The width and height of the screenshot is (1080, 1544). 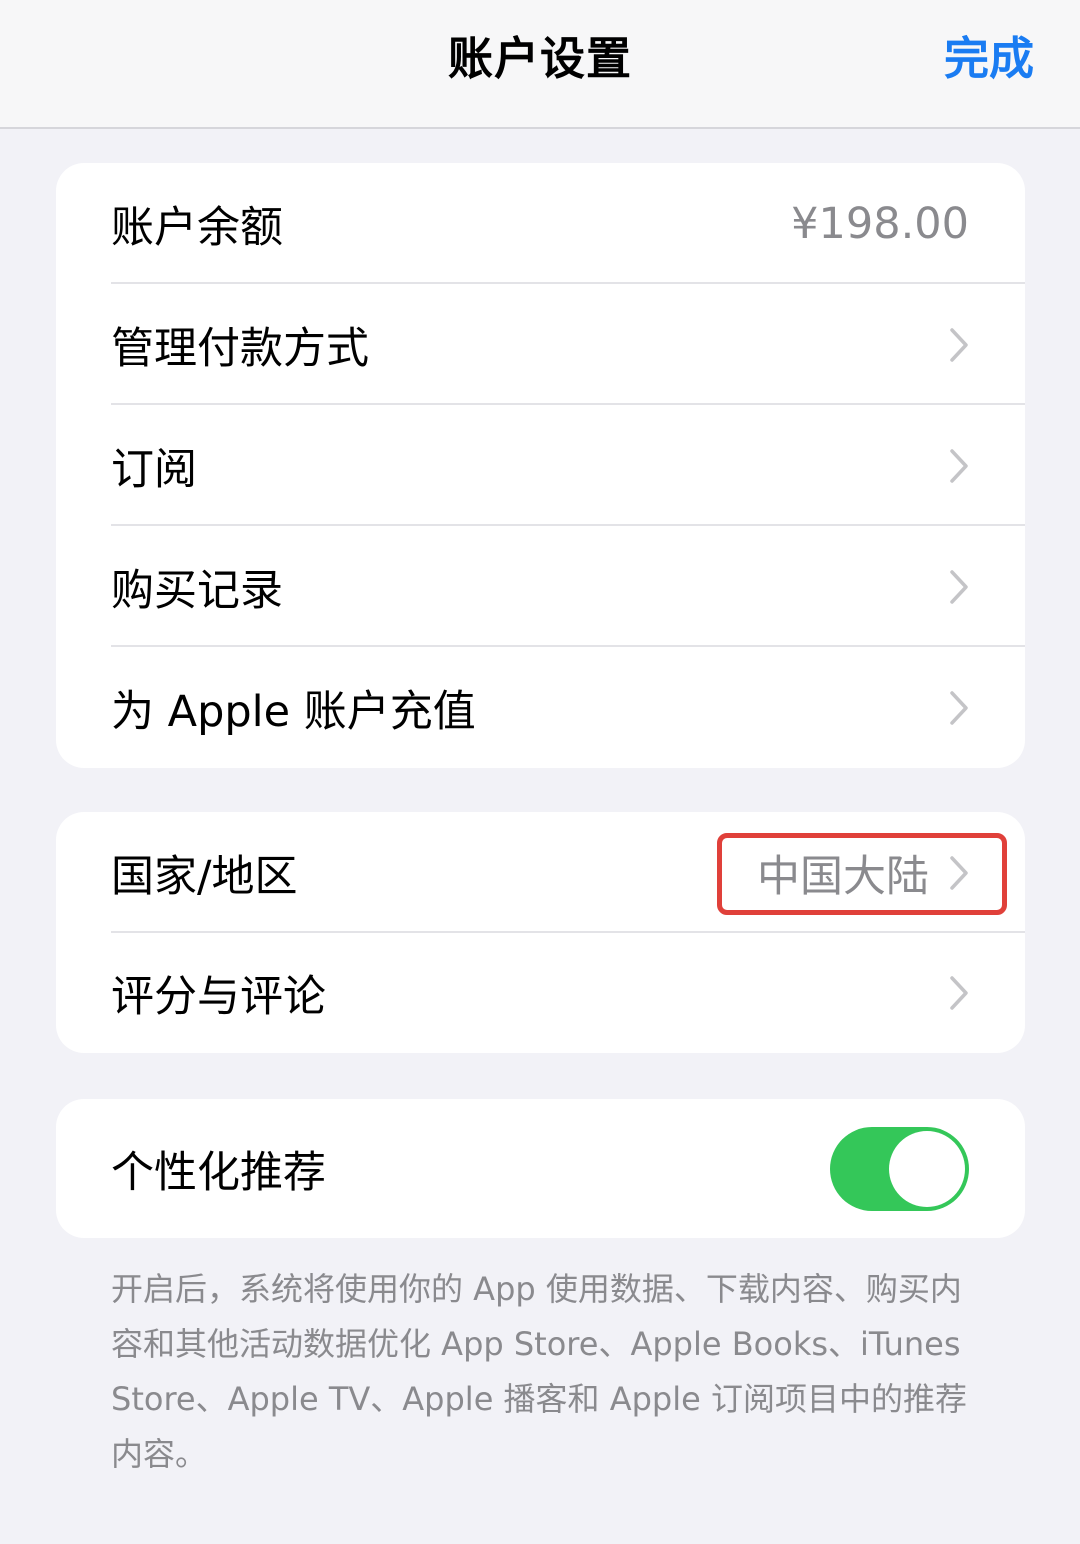 I want to click on topup-row: 为 Apple 账户充值, so click(x=540, y=707).